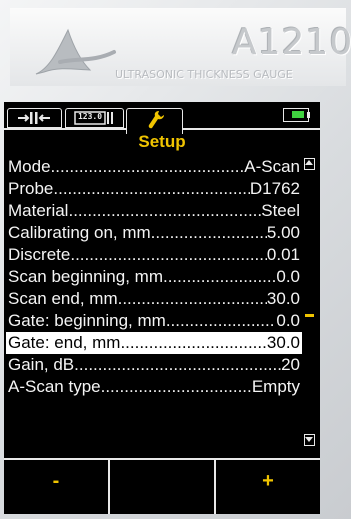  Describe the element at coordinates (39, 254) in the screenshot. I see `menu-item-label: Discrete` at that location.